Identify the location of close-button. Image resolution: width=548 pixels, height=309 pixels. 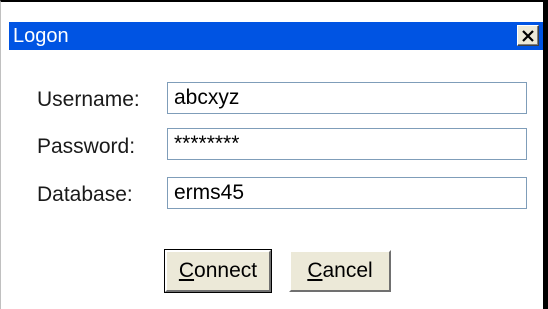
(528, 35).